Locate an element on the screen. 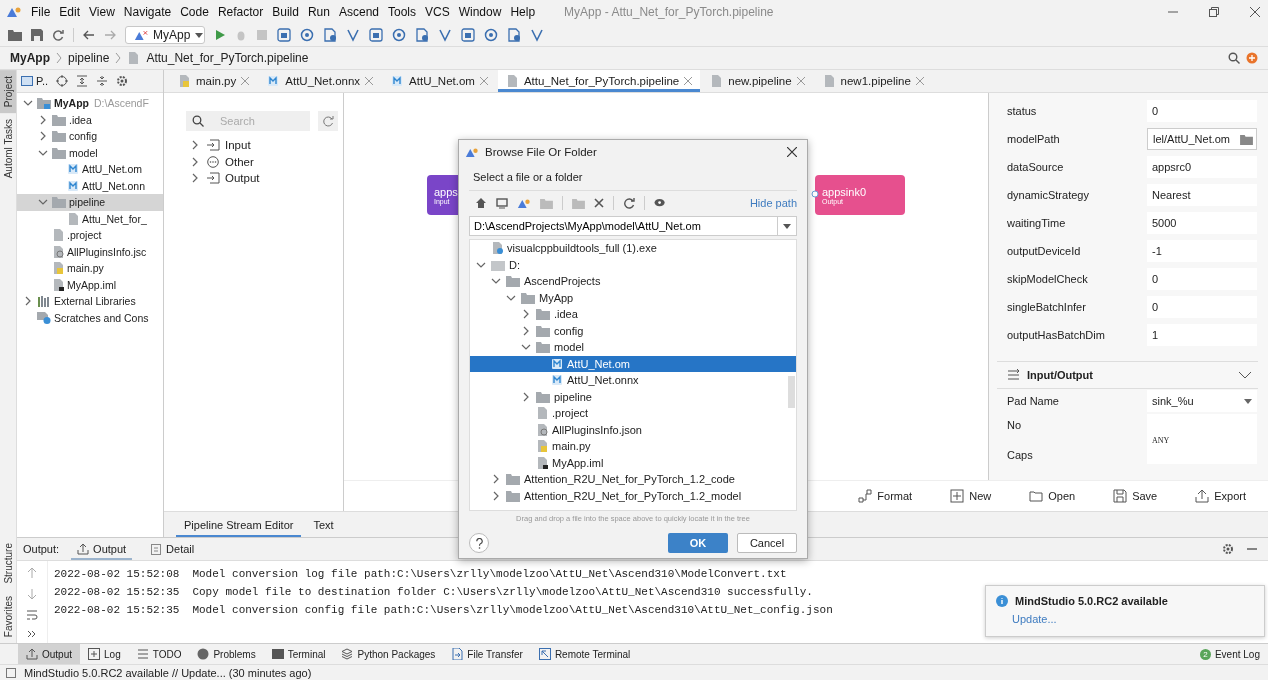 This screenshot has height=680, width=1268. save-icon is located at coordinates (37, 35).